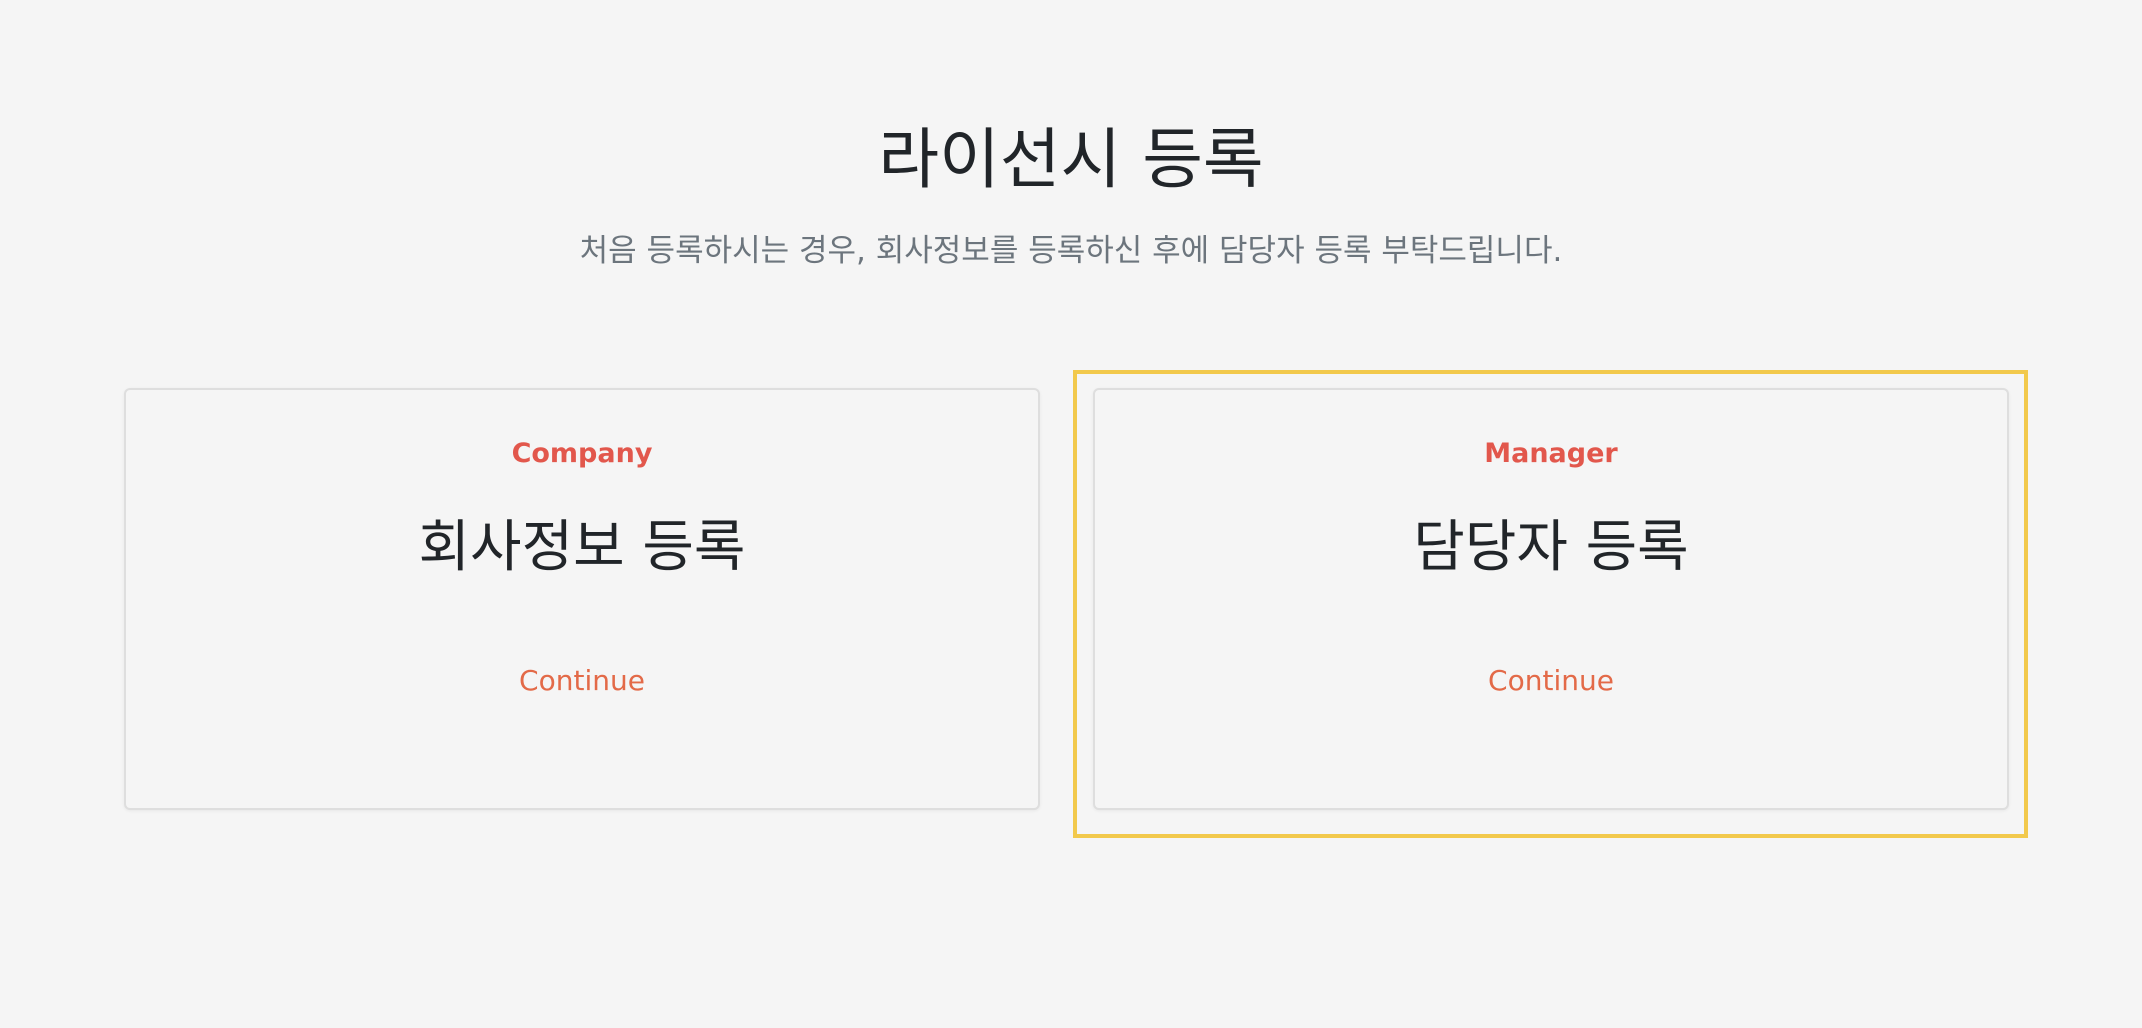 This screenshot has width=2142, height=1028. Describe the element at coordinates (582, 453) in the screenshot. I see `company-card-eyebrow: Company` at that location.